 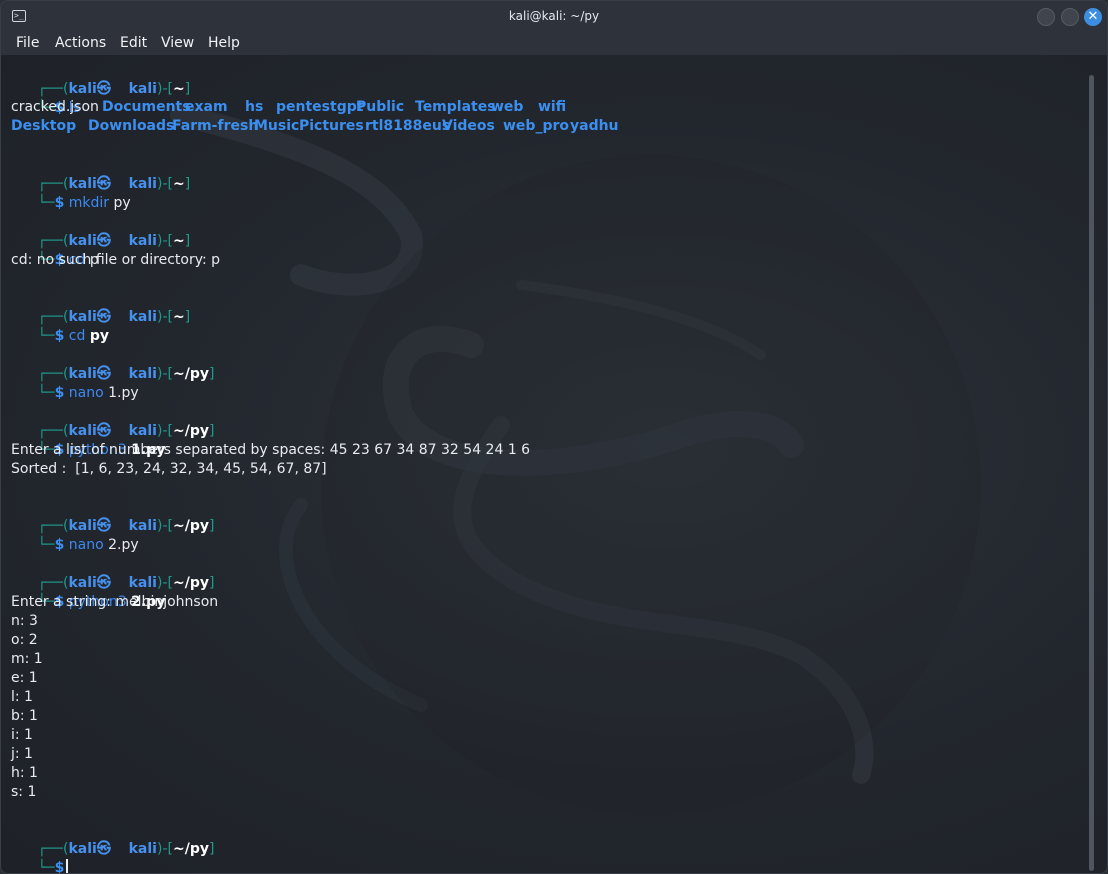 I want to click on close-button: ✕, so click(x=1093, y=17).